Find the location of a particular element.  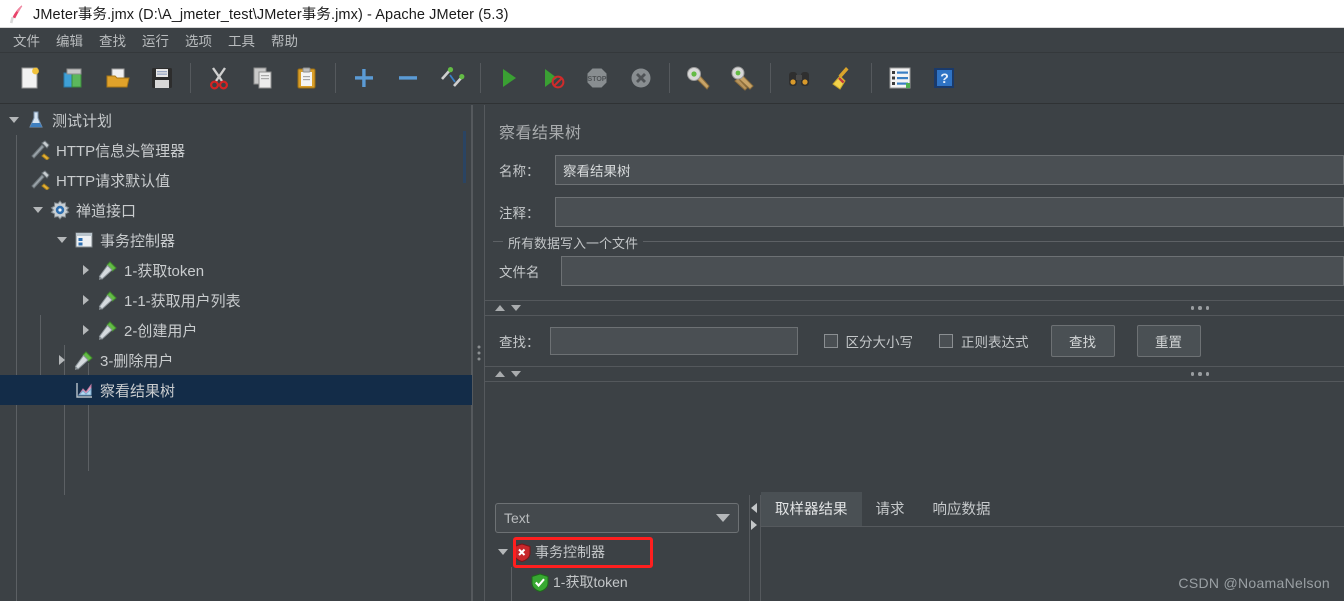

tree-node-sampler-2: 1-1-获取用户列表 is located at coordinates (236, 300).